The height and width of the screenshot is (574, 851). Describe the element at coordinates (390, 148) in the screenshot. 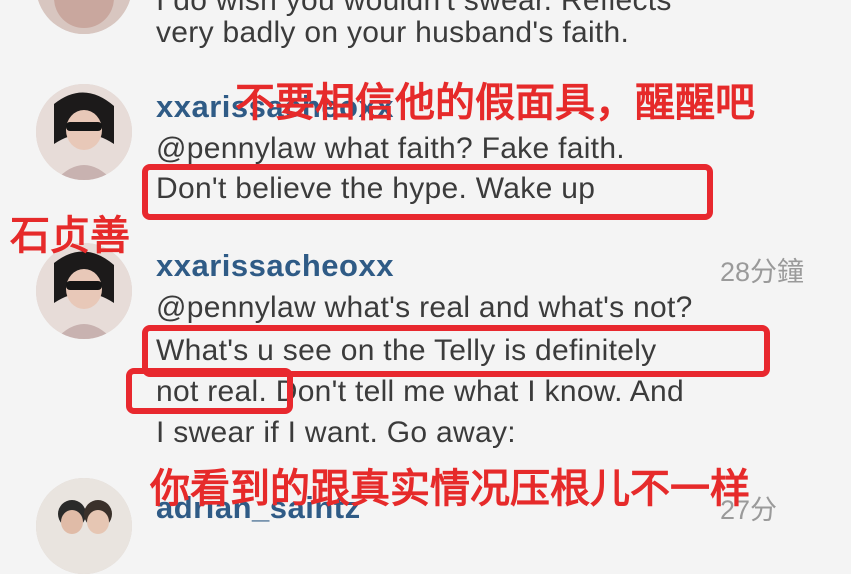

I see `comment-text-line: @pennylaw what faith? Fake faith.` at that location.